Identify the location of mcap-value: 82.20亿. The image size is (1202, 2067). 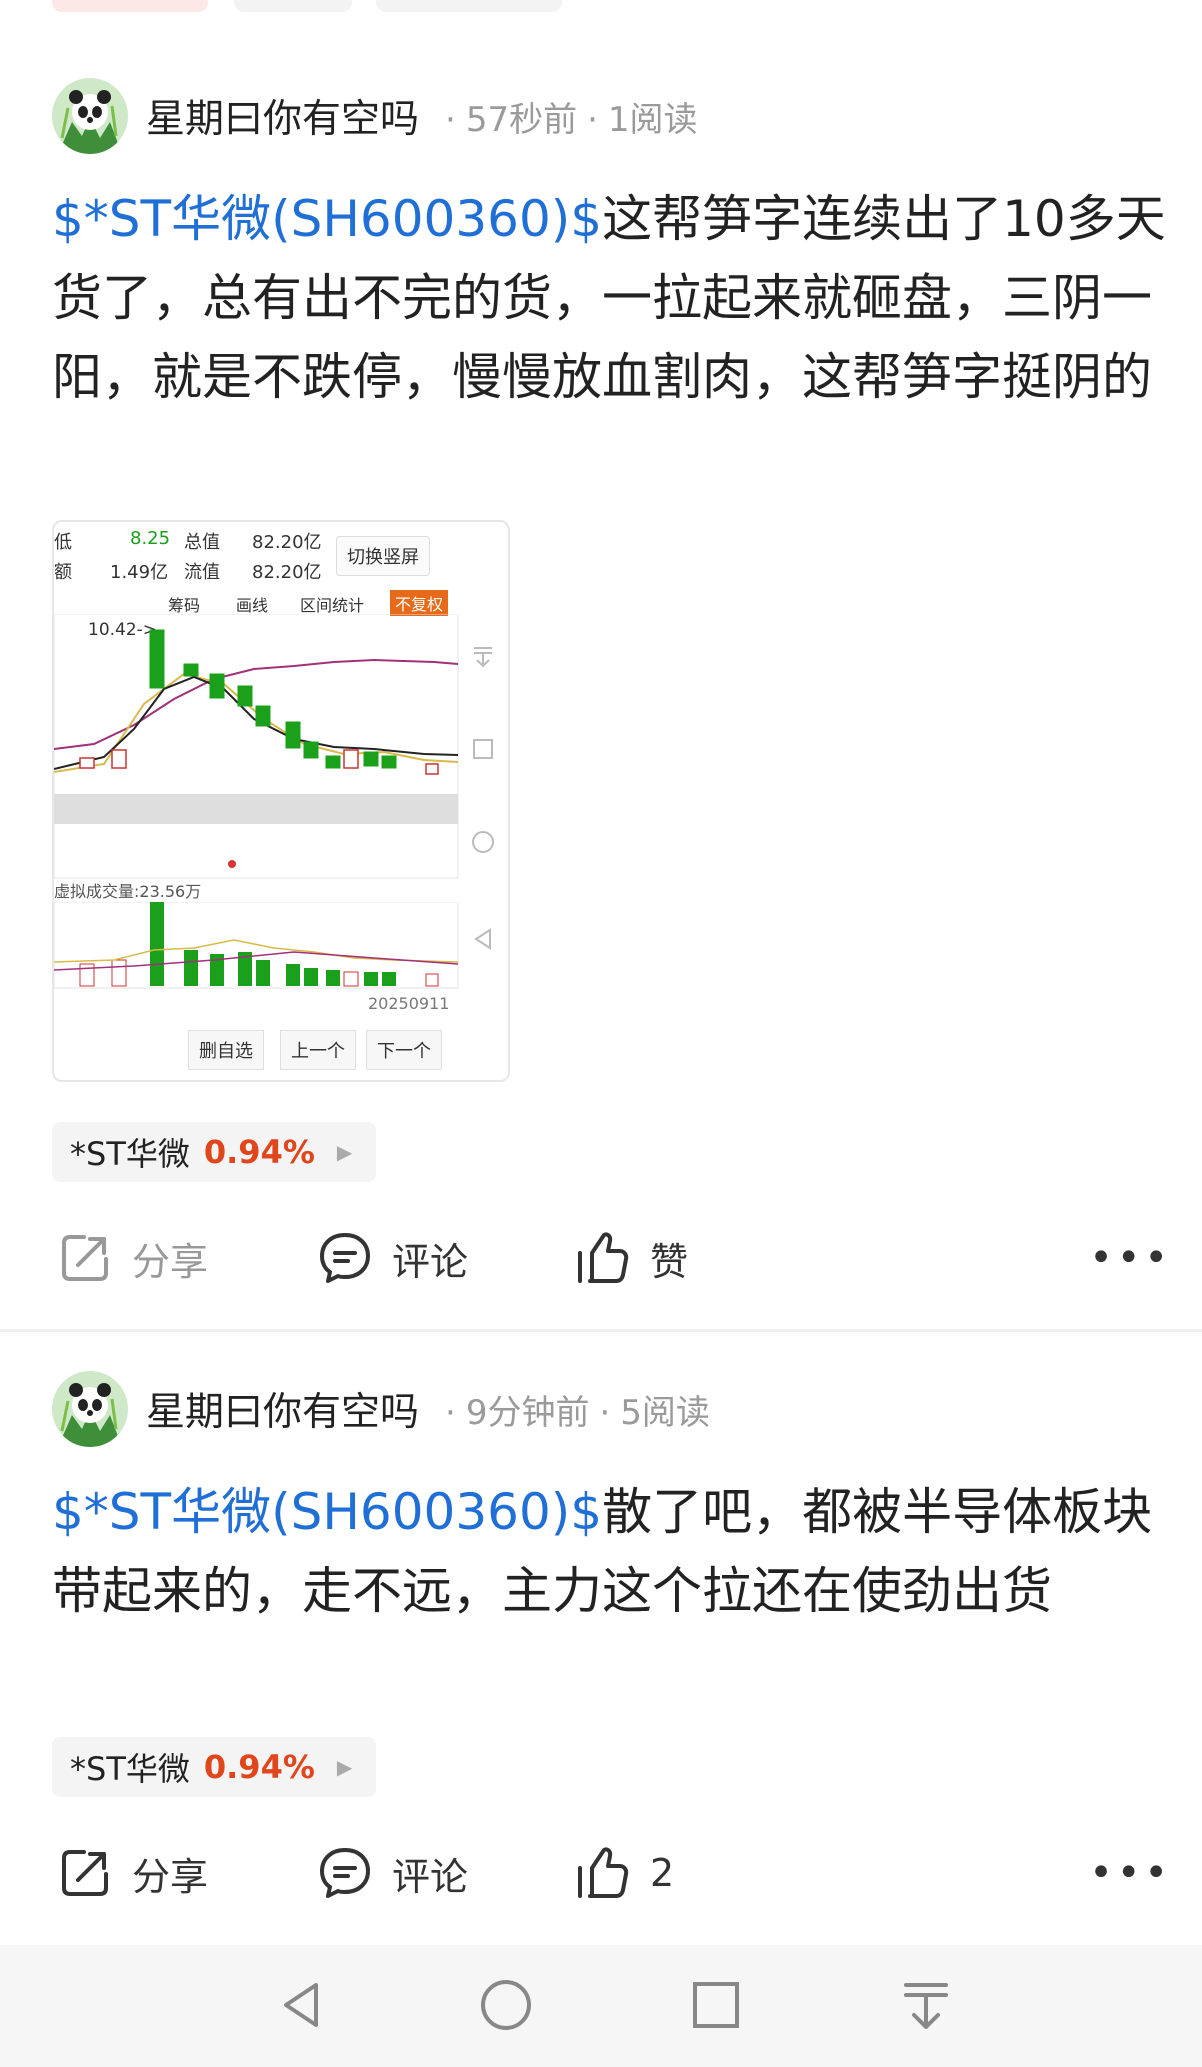
(287, 542).